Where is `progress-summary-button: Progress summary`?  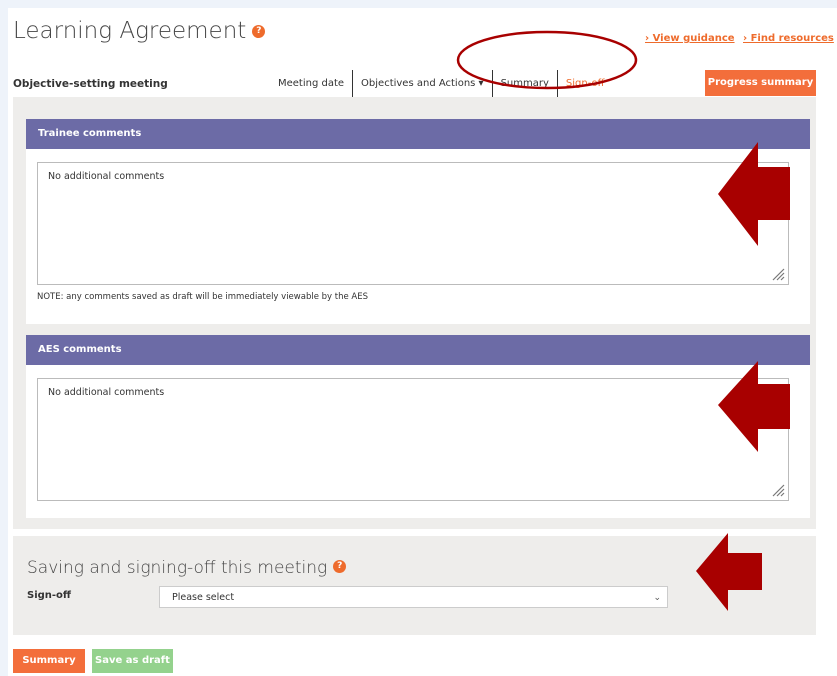
progress-summary-button: Progress summary is located at coordinates (760, 83).